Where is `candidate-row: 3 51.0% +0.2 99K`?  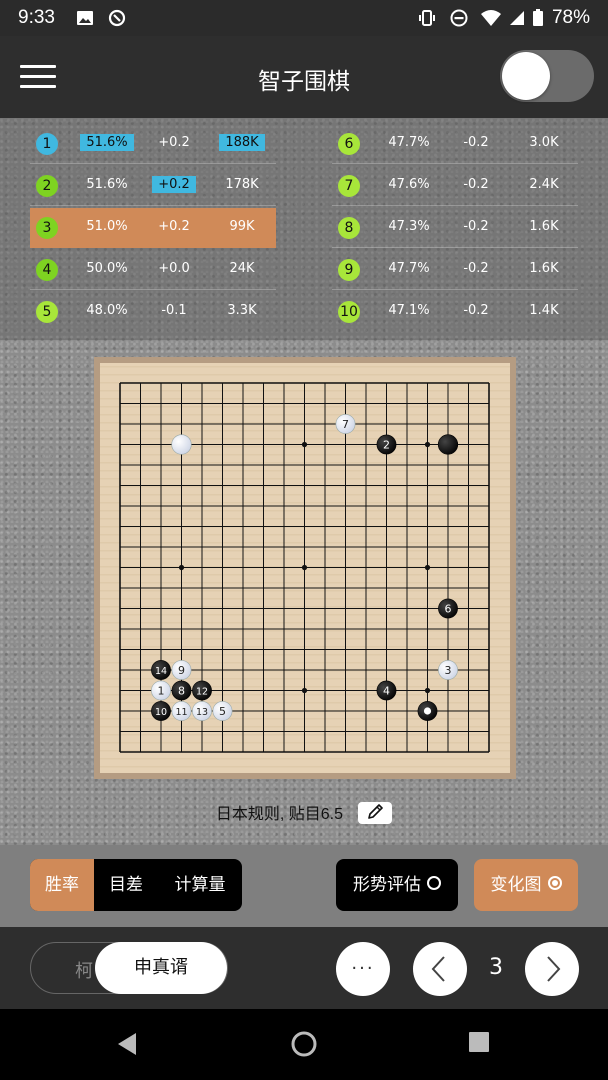
candidate-row: 3 51.0% +0.2 99K is located at coordinates (153, 228).